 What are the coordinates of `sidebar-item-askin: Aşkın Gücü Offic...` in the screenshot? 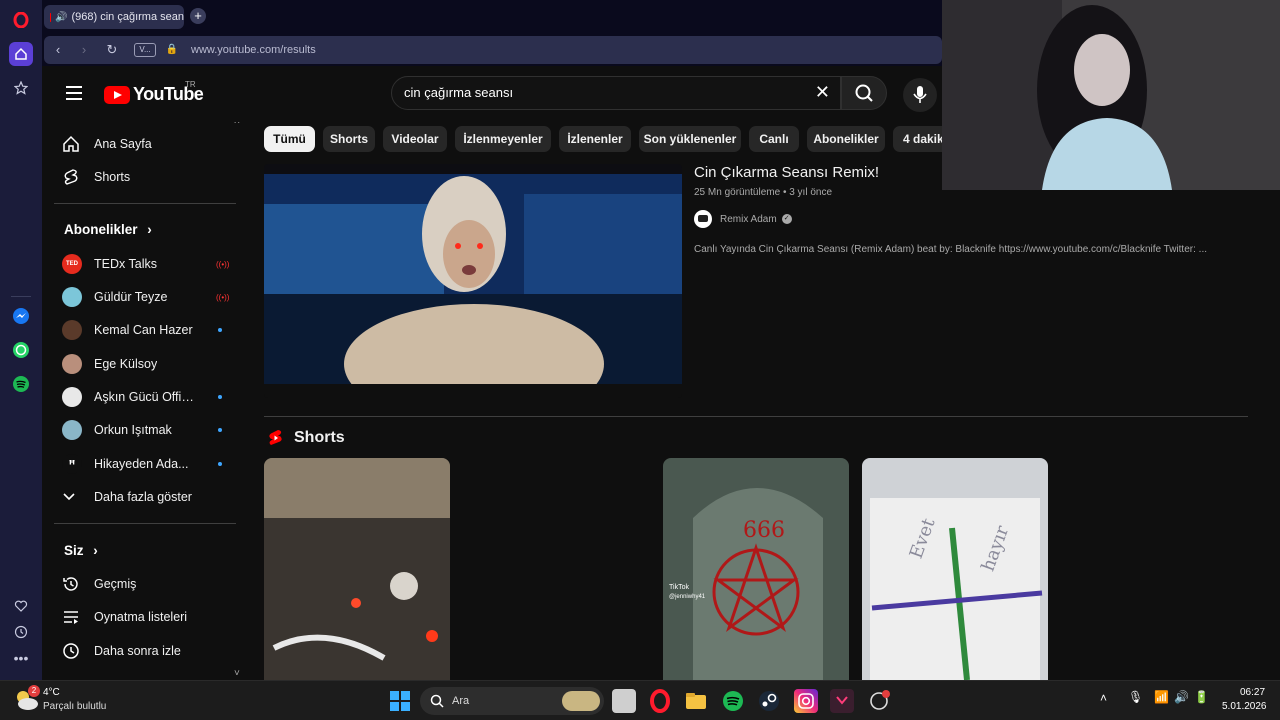 It's located at (144, 397).